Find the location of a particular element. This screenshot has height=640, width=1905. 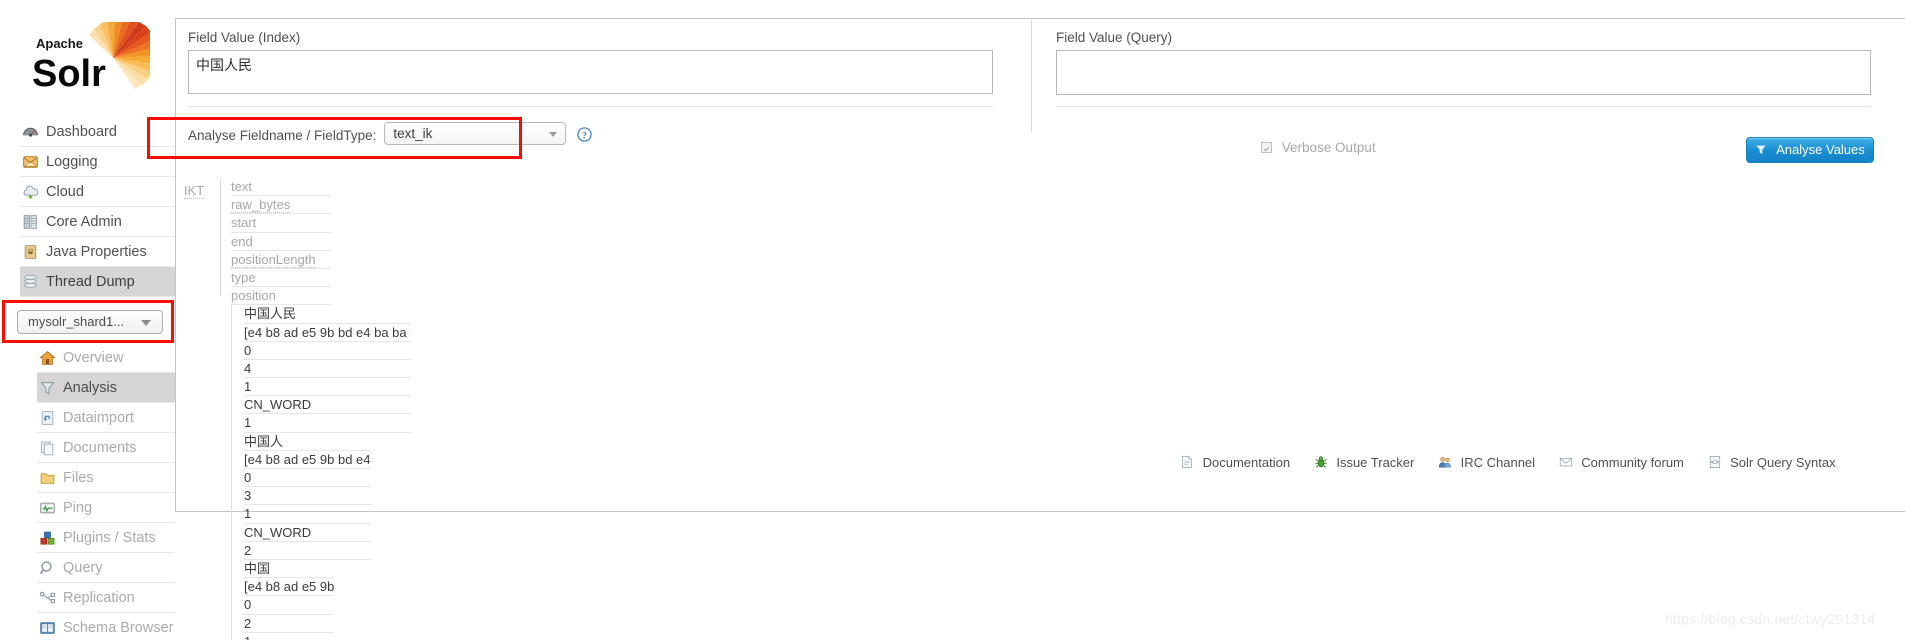

footer-link-label: Issue Tracker is located at coordinates (1375, 462).